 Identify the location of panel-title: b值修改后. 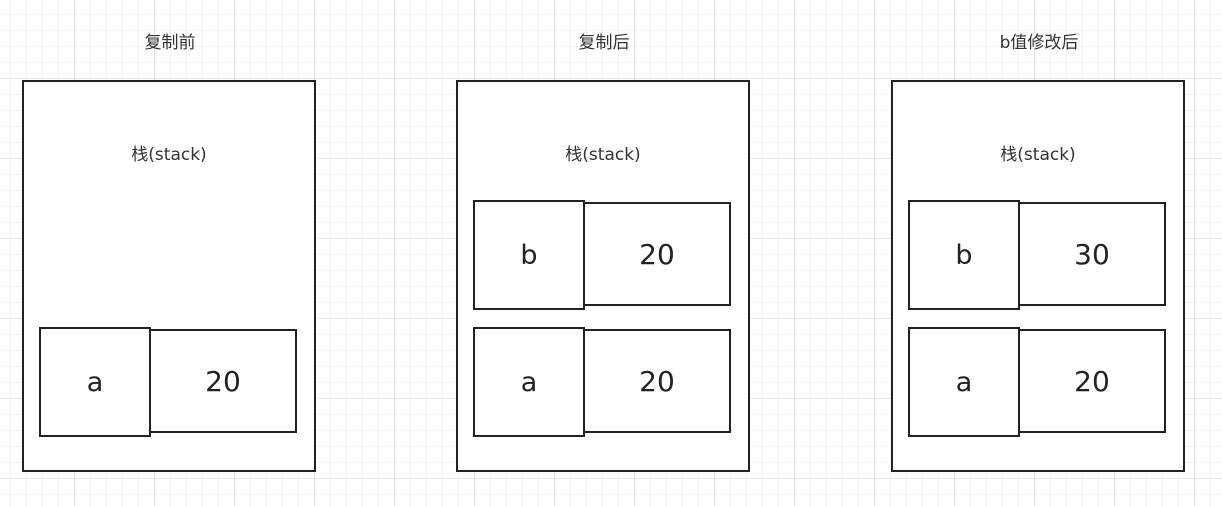
(1039, 43).